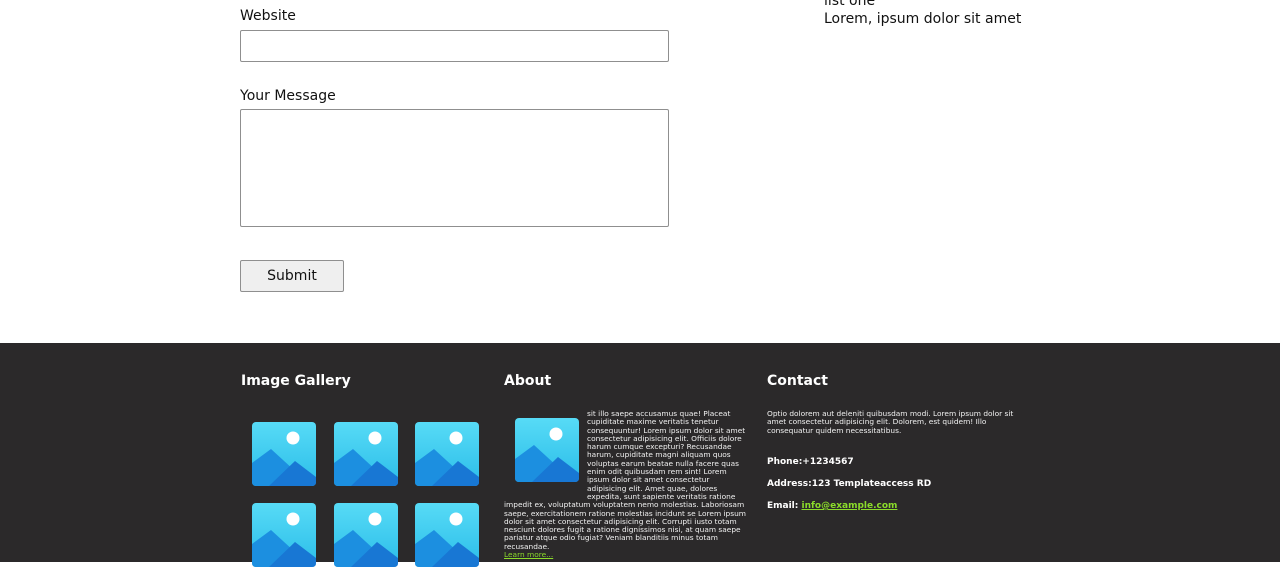  I want to click on contact-title: Contact, so click(797, 381).